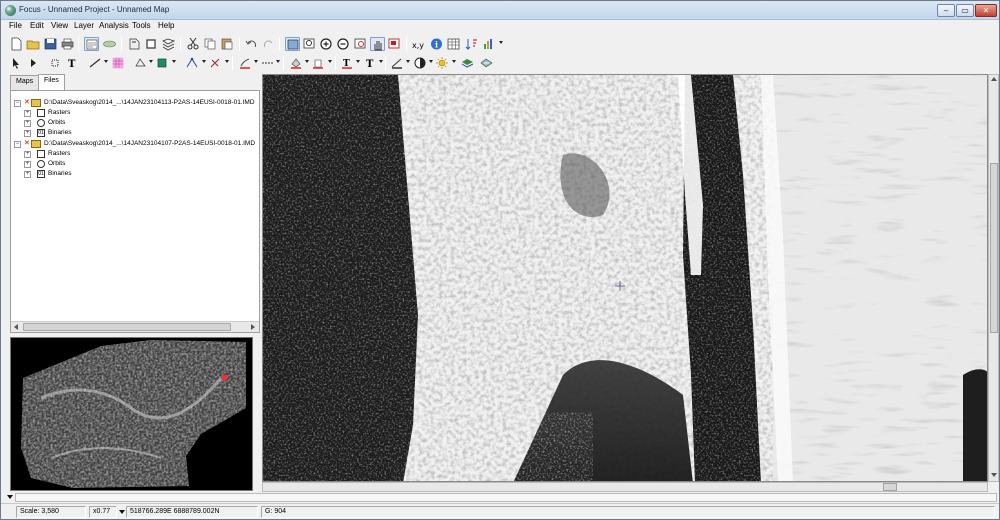  What do you see at coordinates (151, 44) in the screenshot?
I see `stop-icon` at bounding box center [151, 44].